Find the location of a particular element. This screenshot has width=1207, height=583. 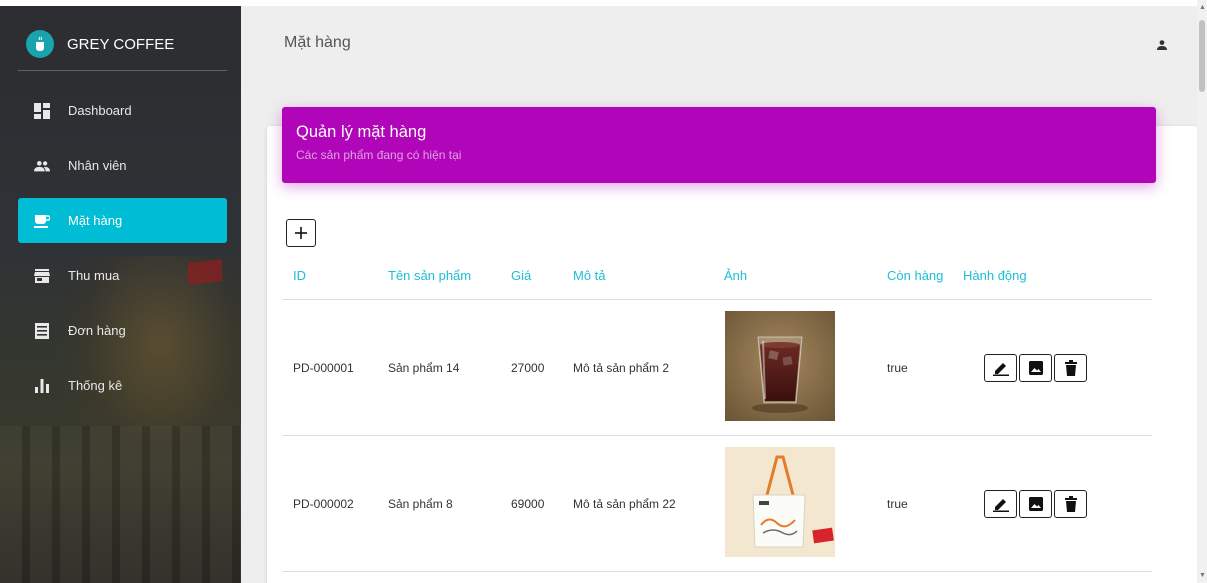

product-image-coffee-bag is located at coordinates (780, 502).